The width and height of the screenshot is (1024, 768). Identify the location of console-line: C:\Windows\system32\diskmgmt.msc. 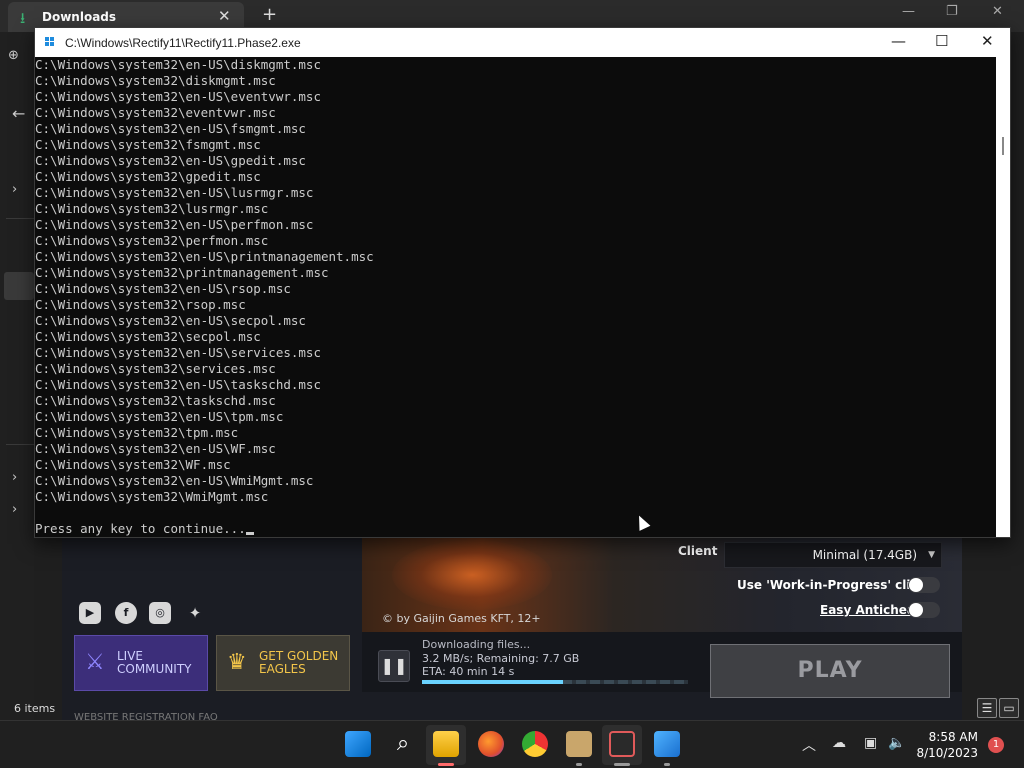
(155, 80).